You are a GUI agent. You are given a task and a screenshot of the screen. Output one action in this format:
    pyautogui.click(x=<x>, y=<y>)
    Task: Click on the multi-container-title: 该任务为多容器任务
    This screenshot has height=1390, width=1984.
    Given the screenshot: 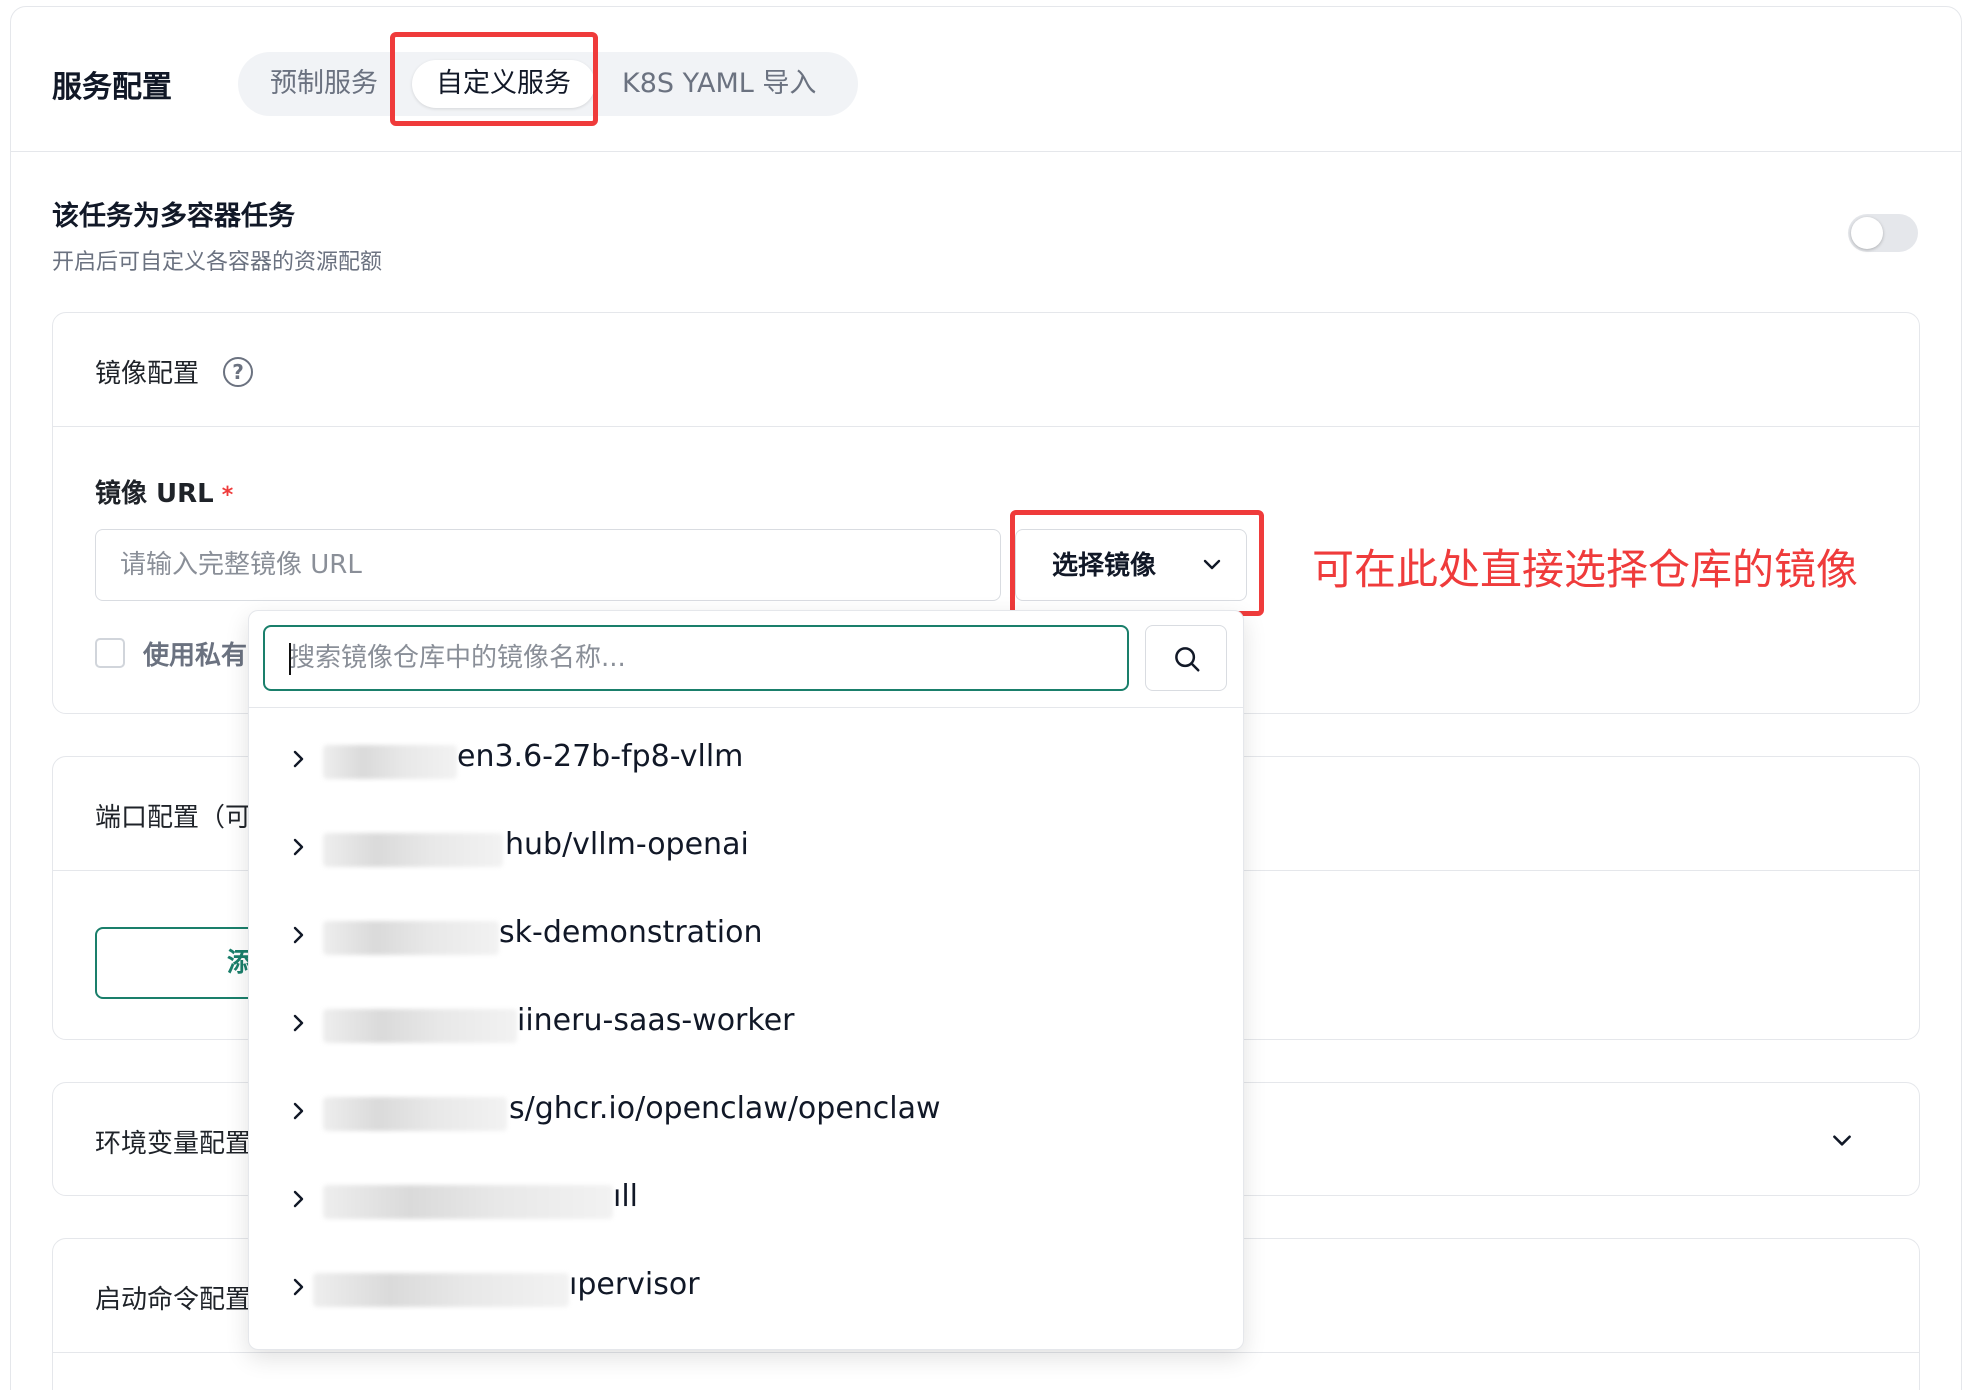 What is the action you would take?
    pyautogui.click(x=173, y=216)
    